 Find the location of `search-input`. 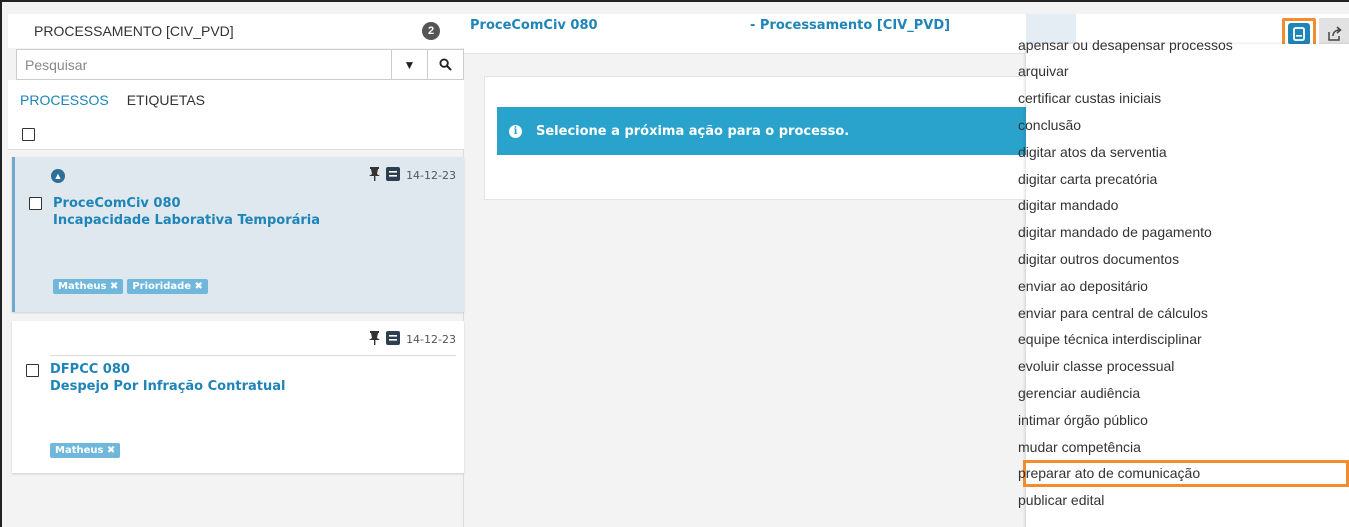

search-input is located at coordinates (204, 64).